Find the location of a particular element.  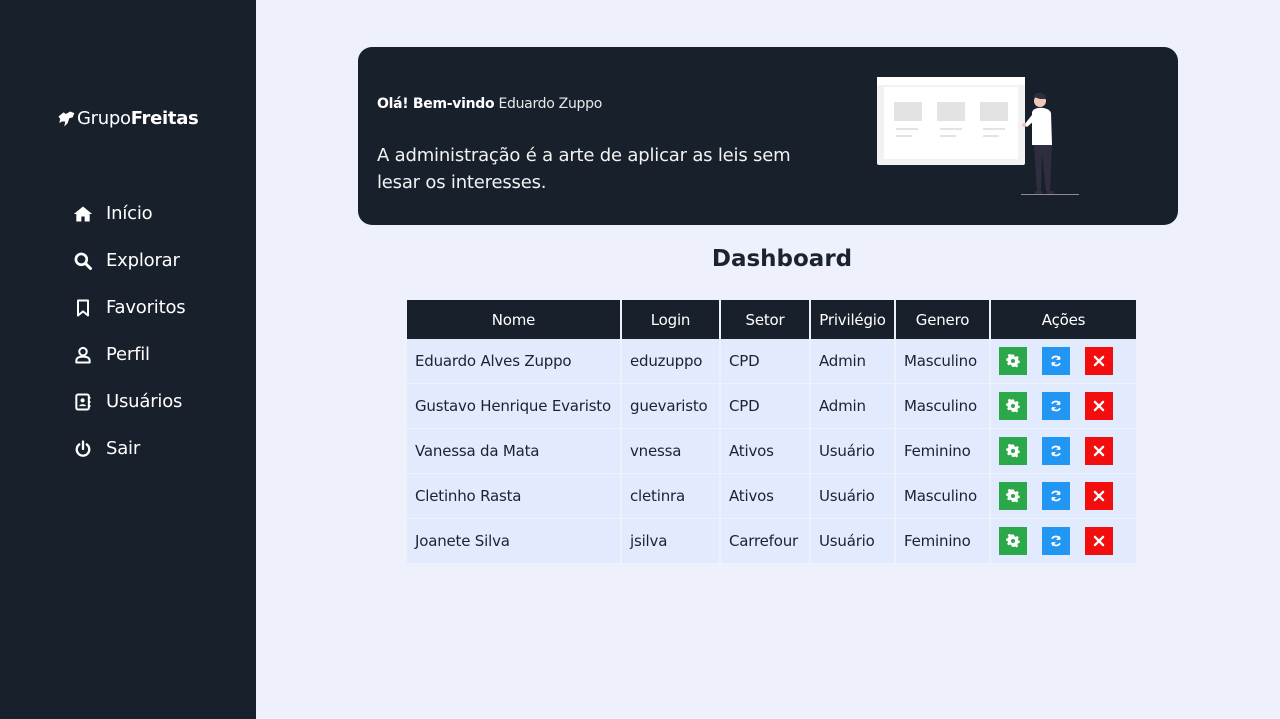

logo: Grupo Freitas is located at coordinates (127, 118).